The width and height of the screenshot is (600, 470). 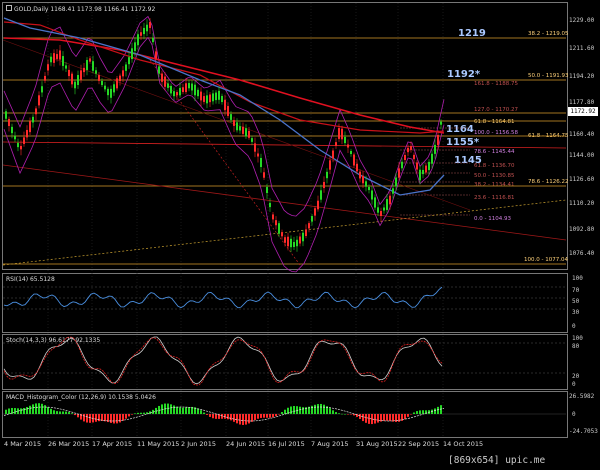 What do you see at coordinates (284, 145) in the screenshot?
I see `trendline` at bounding box center [284, 145].